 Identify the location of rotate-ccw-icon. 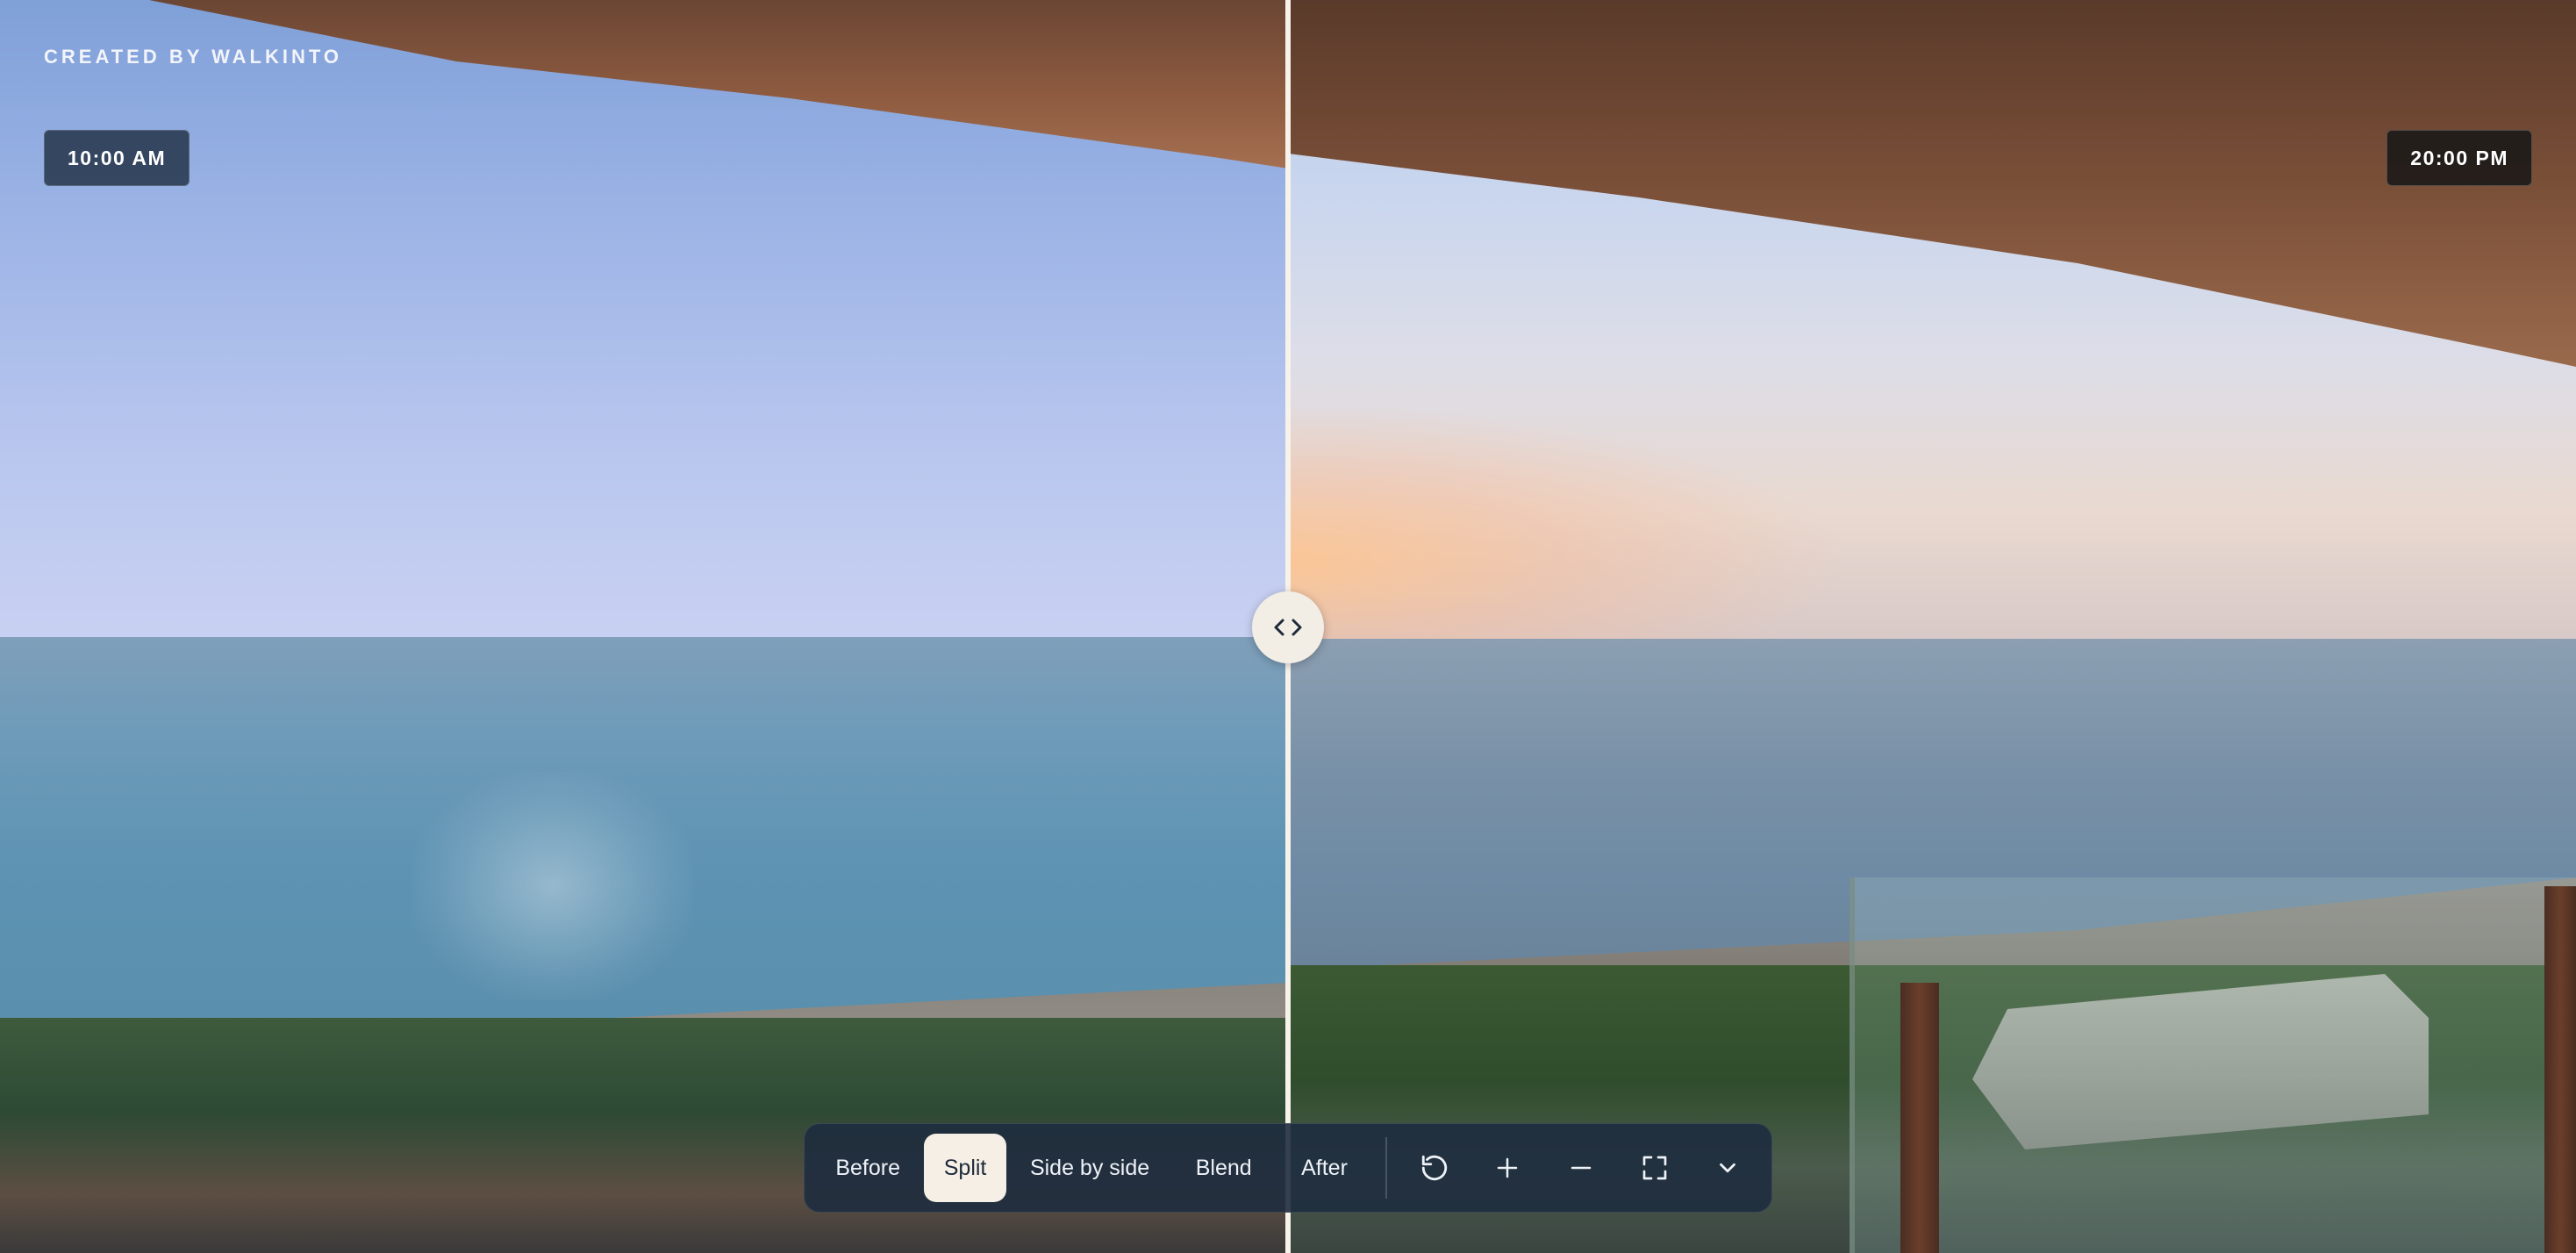
(1434, 1168).